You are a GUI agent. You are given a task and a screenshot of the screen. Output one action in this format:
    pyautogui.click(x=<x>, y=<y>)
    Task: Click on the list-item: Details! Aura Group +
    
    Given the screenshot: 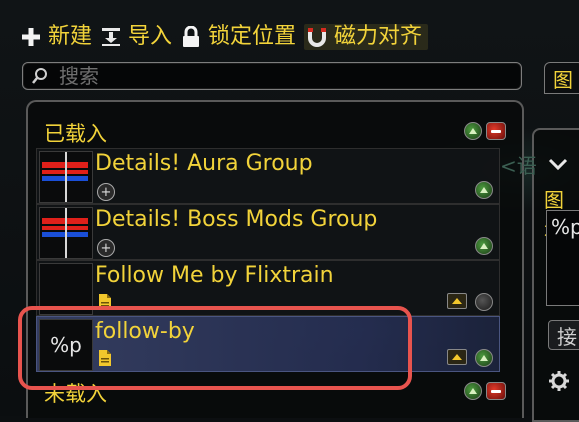 What is the action you would take?
    pyautogui.click(x=268, y=176)
    